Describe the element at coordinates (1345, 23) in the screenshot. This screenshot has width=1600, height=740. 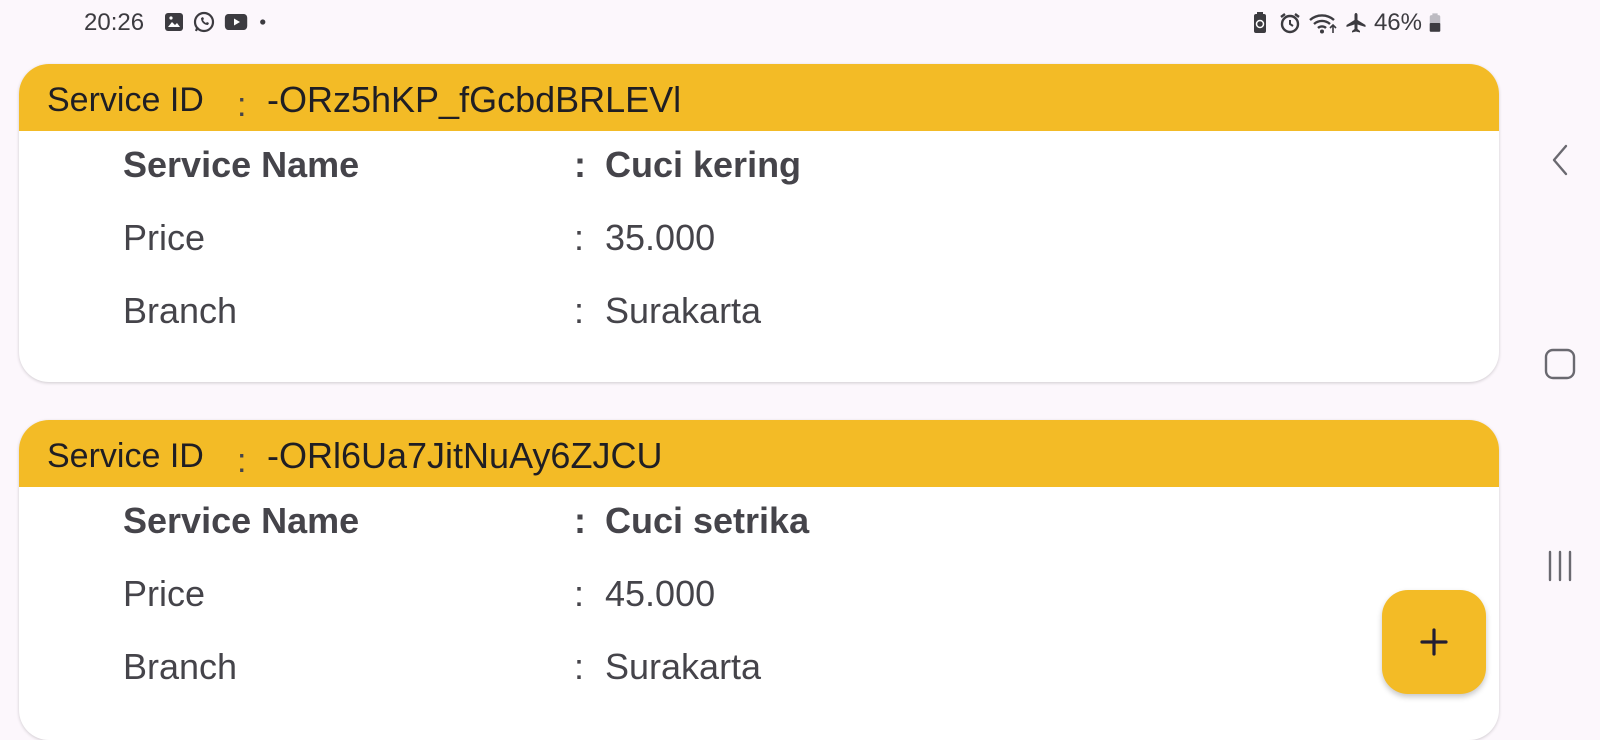
I see `system-icons: 46%` at that location.